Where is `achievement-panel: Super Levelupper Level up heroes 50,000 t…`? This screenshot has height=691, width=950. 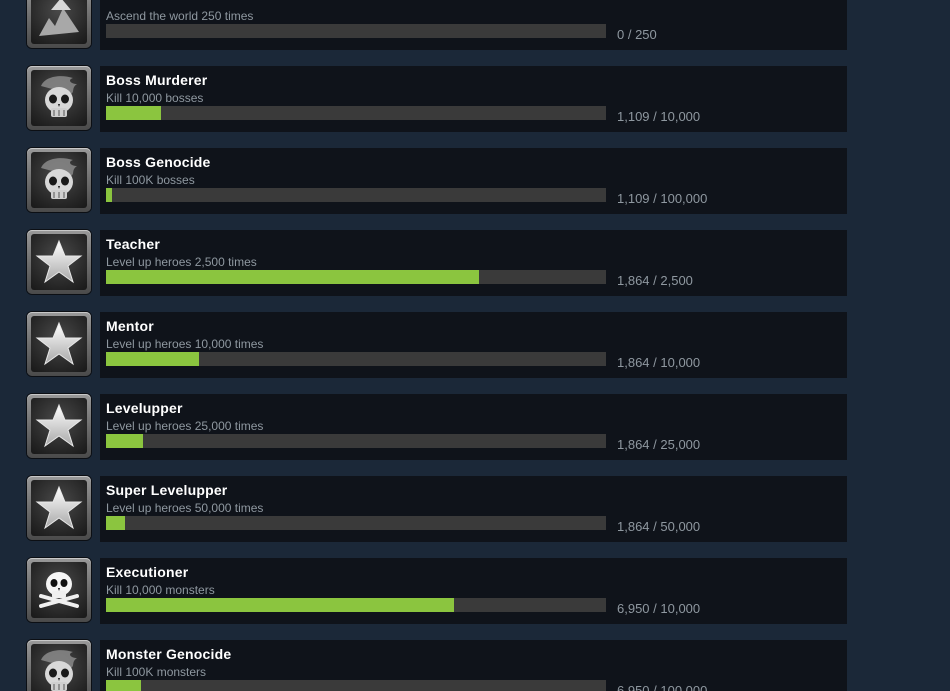 achievement-panel: Super Levelupper Level up heroes 50,000 t… is located at coordinates (473, 509).